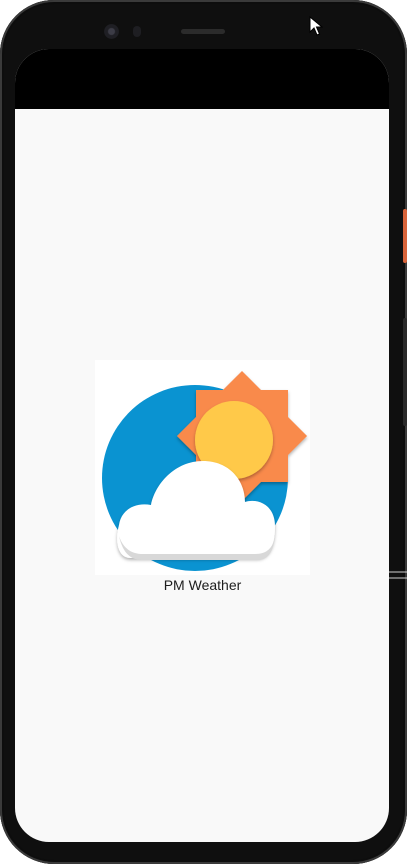 The width and height of the screenshot is (407, 864). Describe the element at coordinates (137, 31) in the screenshot. I see `proximity-sensor` at that location.